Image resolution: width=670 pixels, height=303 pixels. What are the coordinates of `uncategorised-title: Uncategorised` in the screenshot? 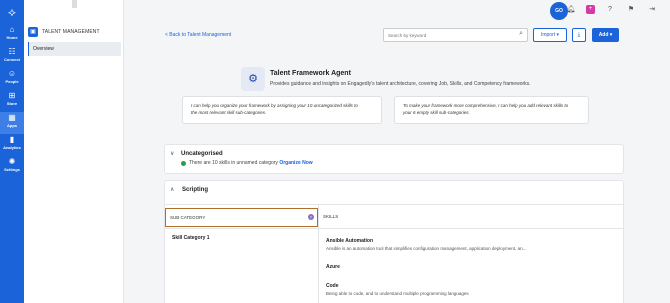 It's located at (202, 154).